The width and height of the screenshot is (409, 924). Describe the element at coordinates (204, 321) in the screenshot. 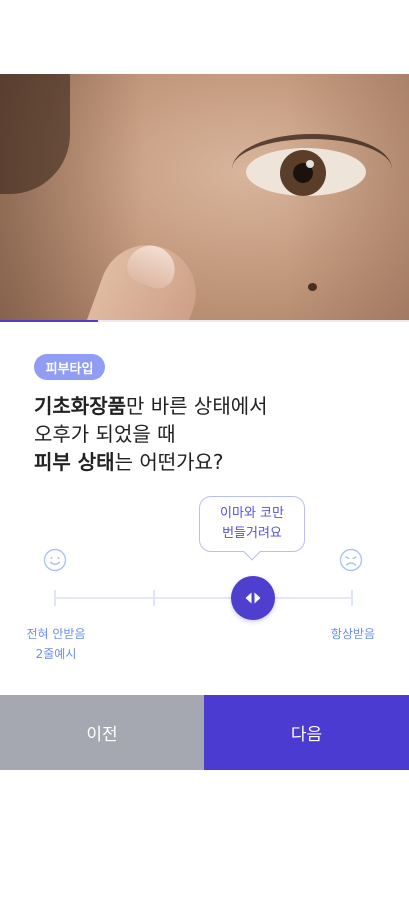

I see `progress-bar` at that location.